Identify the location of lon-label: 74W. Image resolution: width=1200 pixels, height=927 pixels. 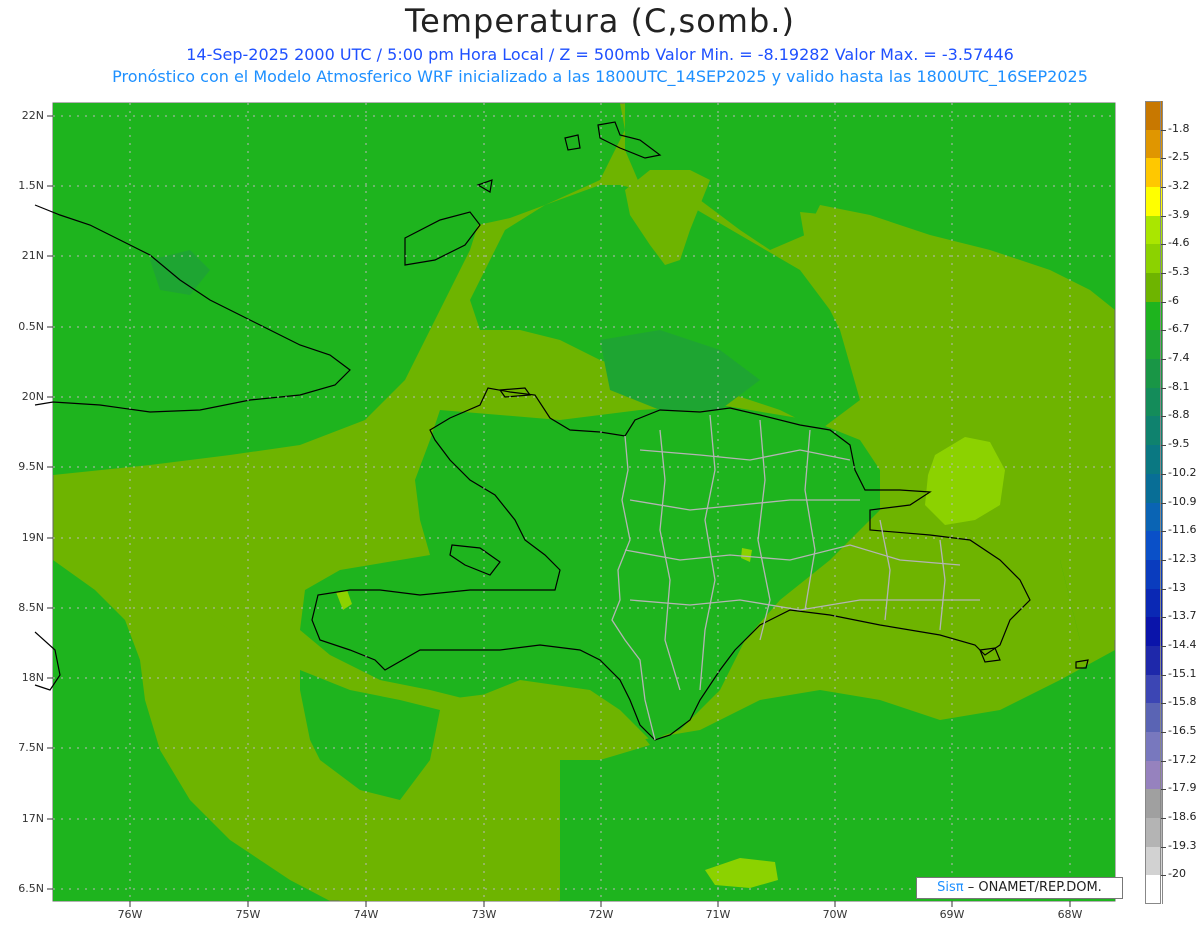
(366, 914).